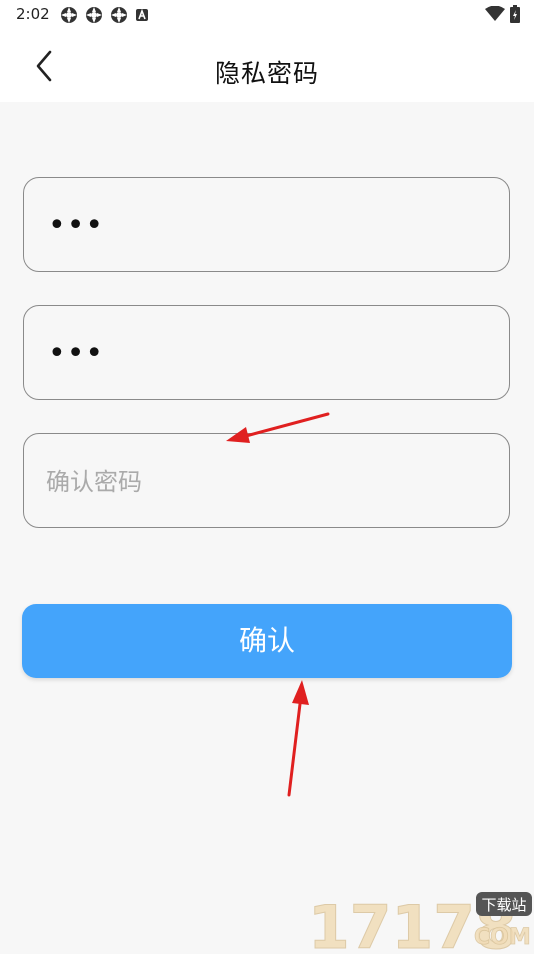  What do you see at coordinates (515, 14) in the screenshot?
I see `battery-icon` at bounding box center [515, 14].